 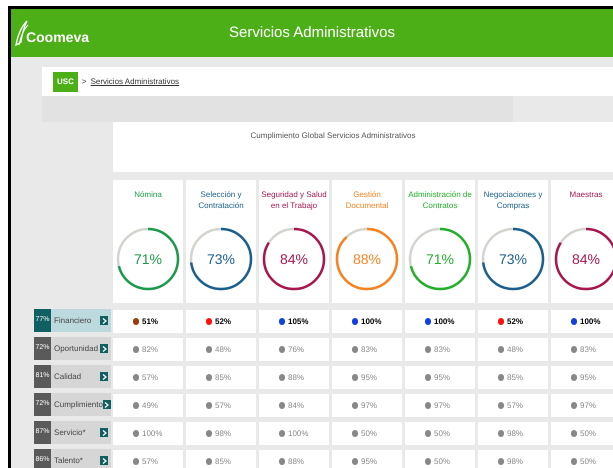 What do you see at coordinates (296, 350) in the screenshot?
I see `cell-value: 76%` at bounding box center [296, 350].